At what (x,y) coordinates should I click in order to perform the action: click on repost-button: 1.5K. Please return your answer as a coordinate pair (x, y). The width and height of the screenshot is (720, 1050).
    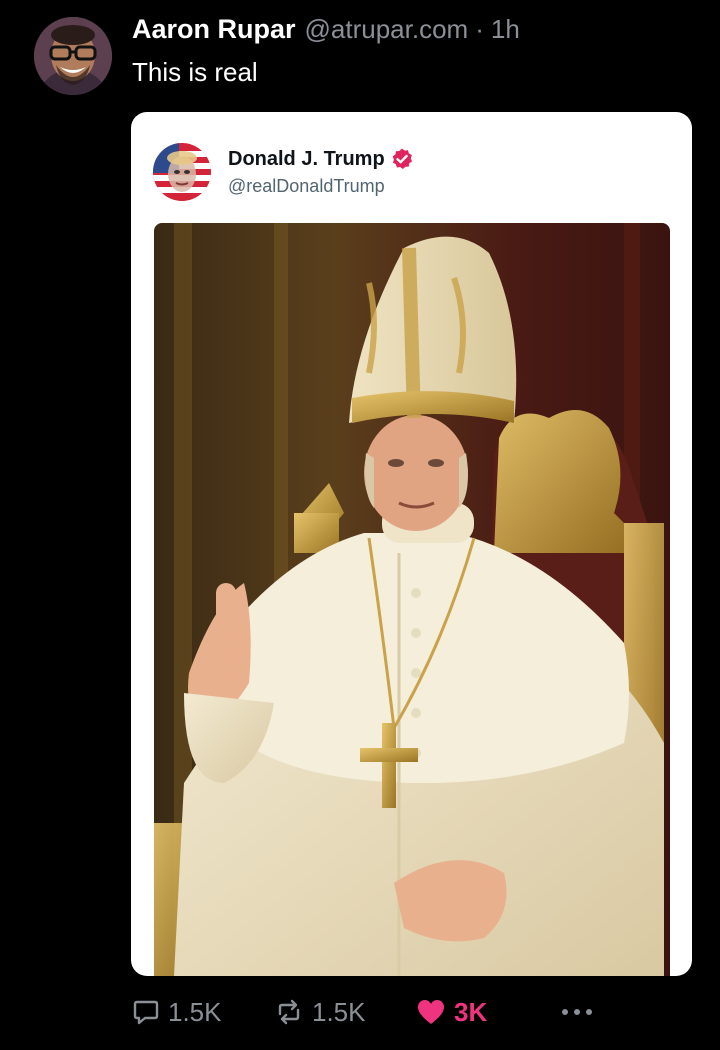
    Looking at the image, I should click on (320, 1012).